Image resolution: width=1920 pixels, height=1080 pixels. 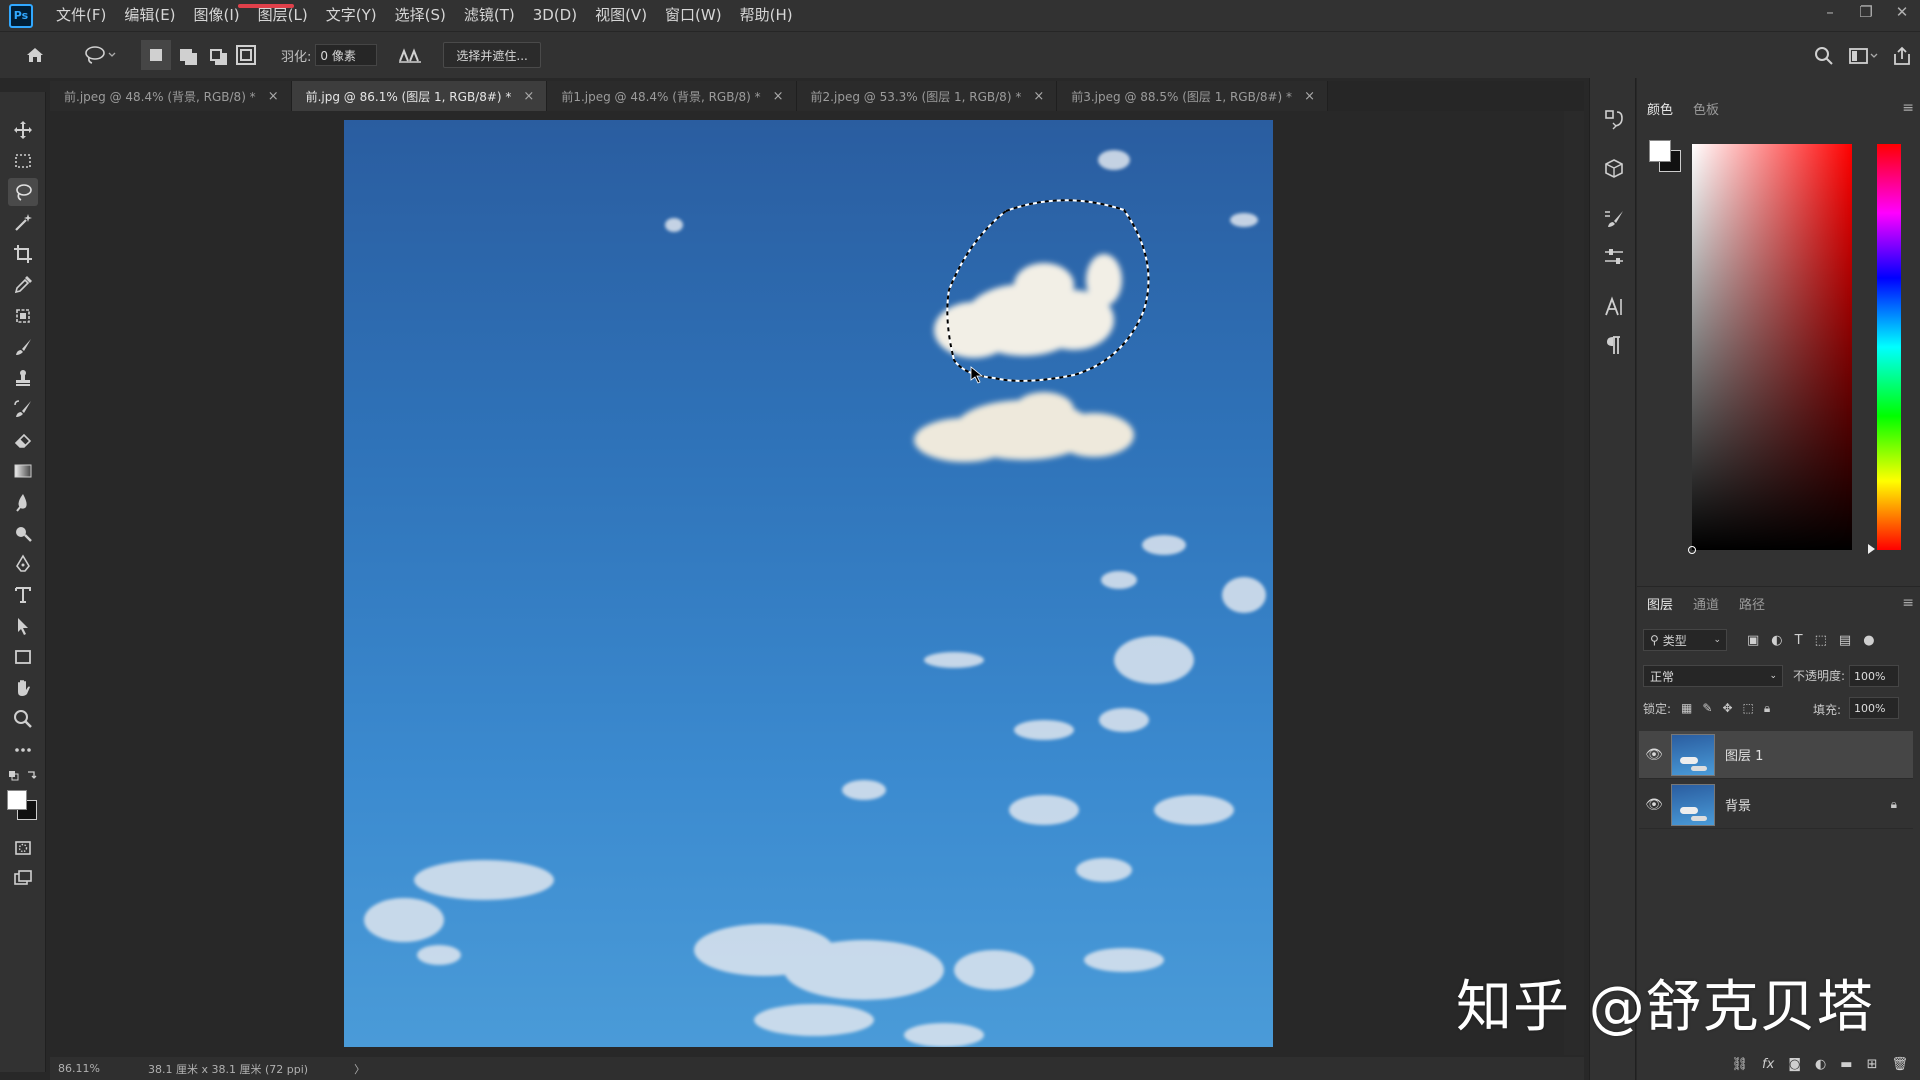 I want to click on anti-alias-icon, so click(x=410, y=55).